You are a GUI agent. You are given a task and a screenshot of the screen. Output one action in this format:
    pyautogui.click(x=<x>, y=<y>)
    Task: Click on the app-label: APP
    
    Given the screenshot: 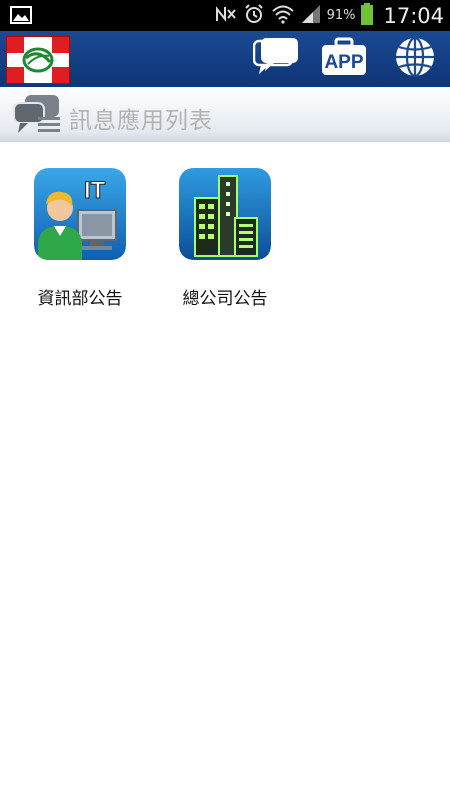 What is the action you would take?
    pyautogui.click(x=344, y=62)
    